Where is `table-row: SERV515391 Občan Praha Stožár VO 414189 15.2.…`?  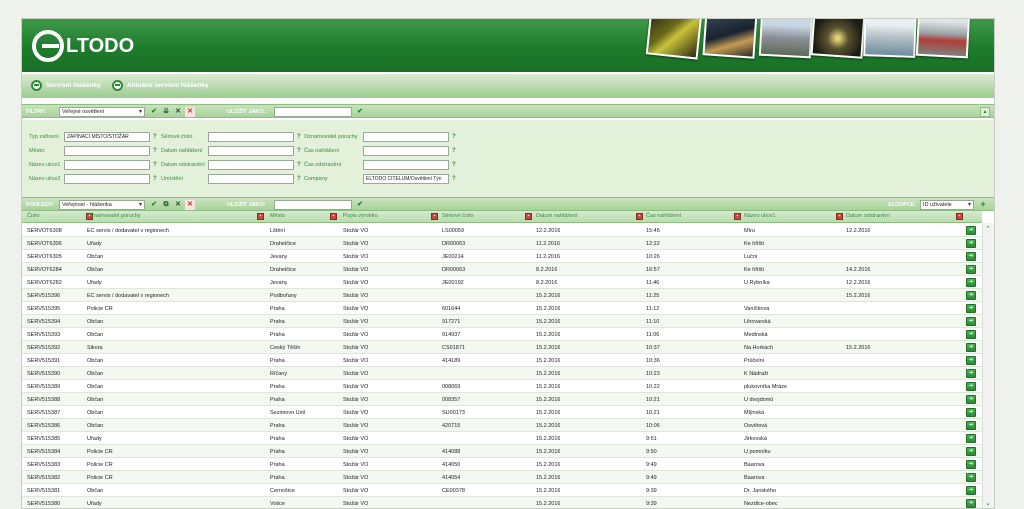 table-row: SERV515391 Občan Praha Stožár VO 414189 15.2.… is located at coordinates (502, 360).